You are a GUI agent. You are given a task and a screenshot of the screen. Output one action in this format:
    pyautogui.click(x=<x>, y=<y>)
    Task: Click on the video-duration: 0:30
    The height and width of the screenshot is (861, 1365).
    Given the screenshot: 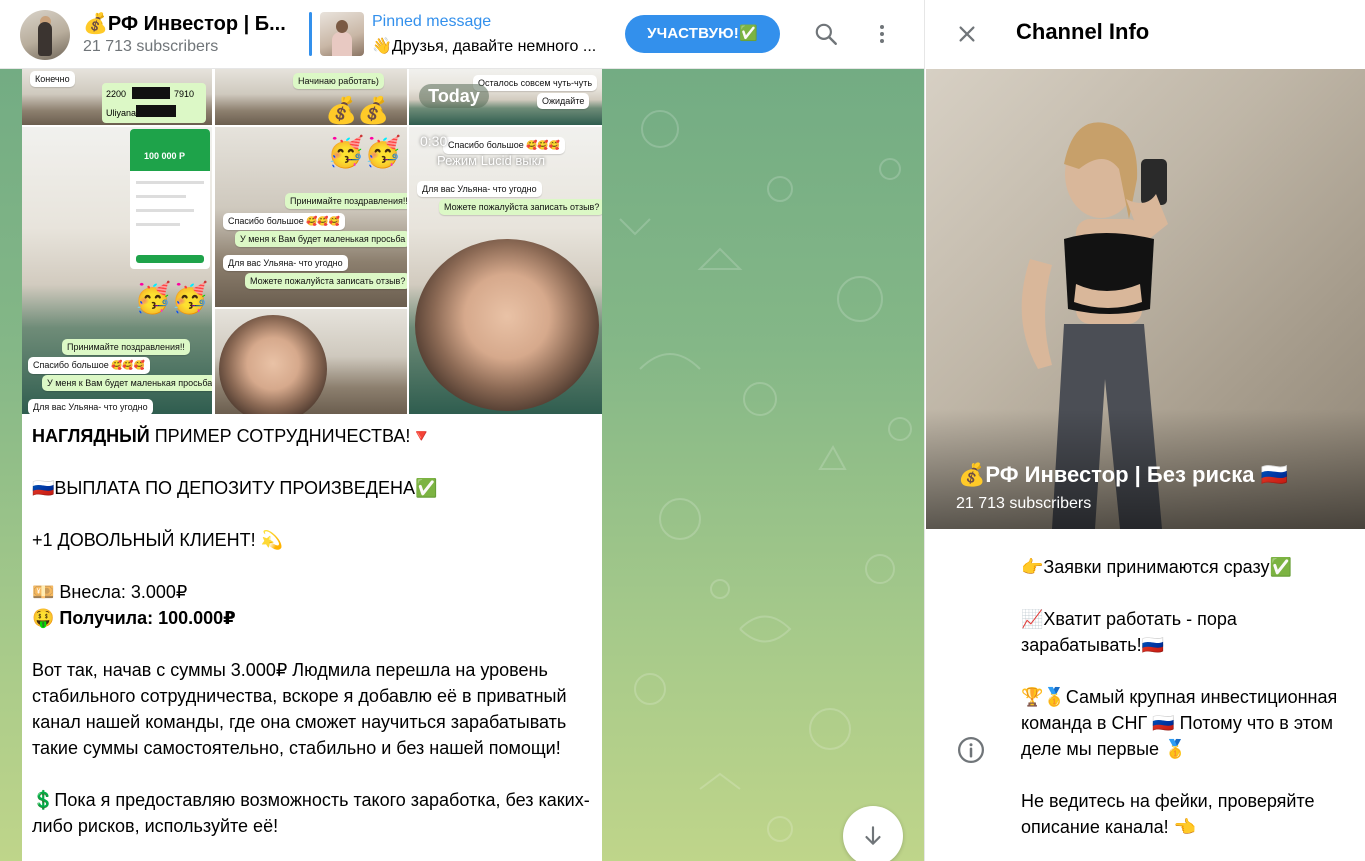 What is the action you would take?
    pyautogui.click(x=434, y=141)
    